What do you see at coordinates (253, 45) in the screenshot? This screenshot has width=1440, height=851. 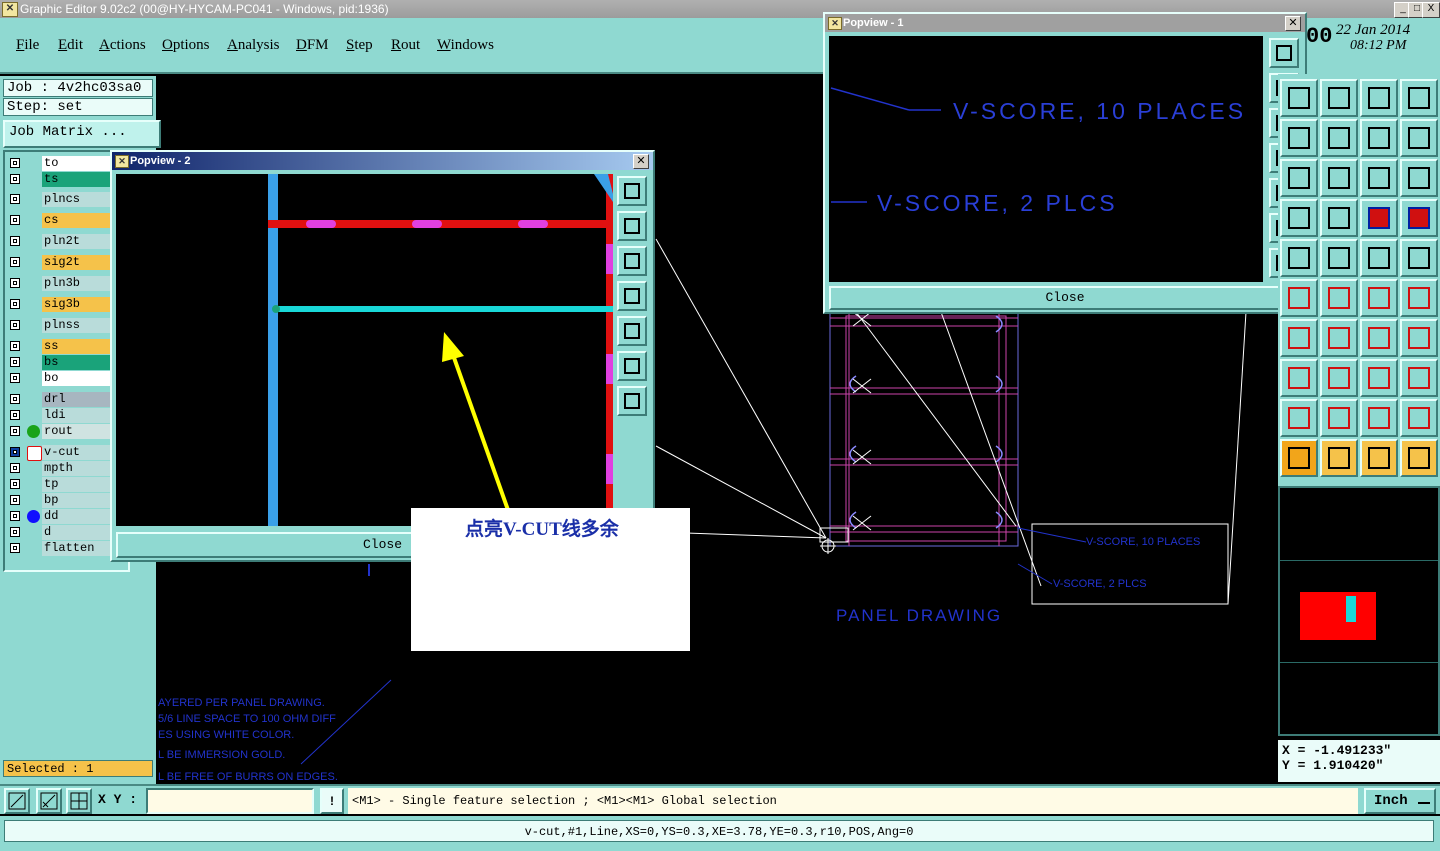 I see `menu-analysis: Analysis` at bounding box center [253, 45].